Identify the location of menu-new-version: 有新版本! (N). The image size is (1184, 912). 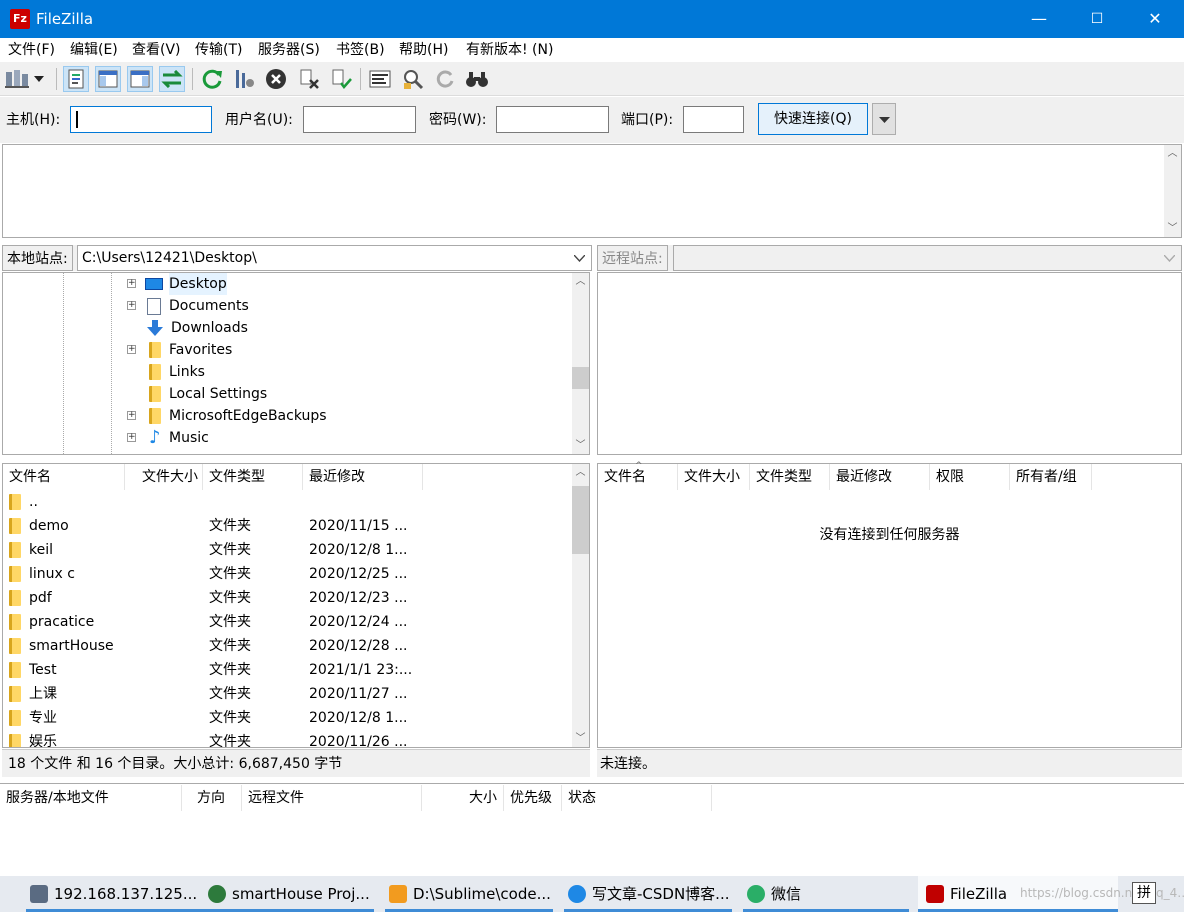
(509, 50).